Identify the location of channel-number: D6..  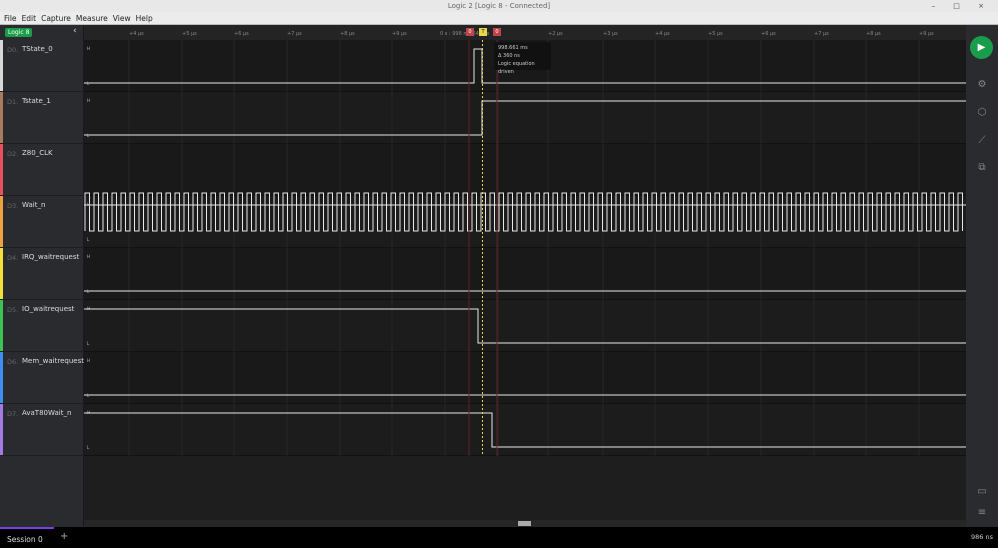
(13, 362).